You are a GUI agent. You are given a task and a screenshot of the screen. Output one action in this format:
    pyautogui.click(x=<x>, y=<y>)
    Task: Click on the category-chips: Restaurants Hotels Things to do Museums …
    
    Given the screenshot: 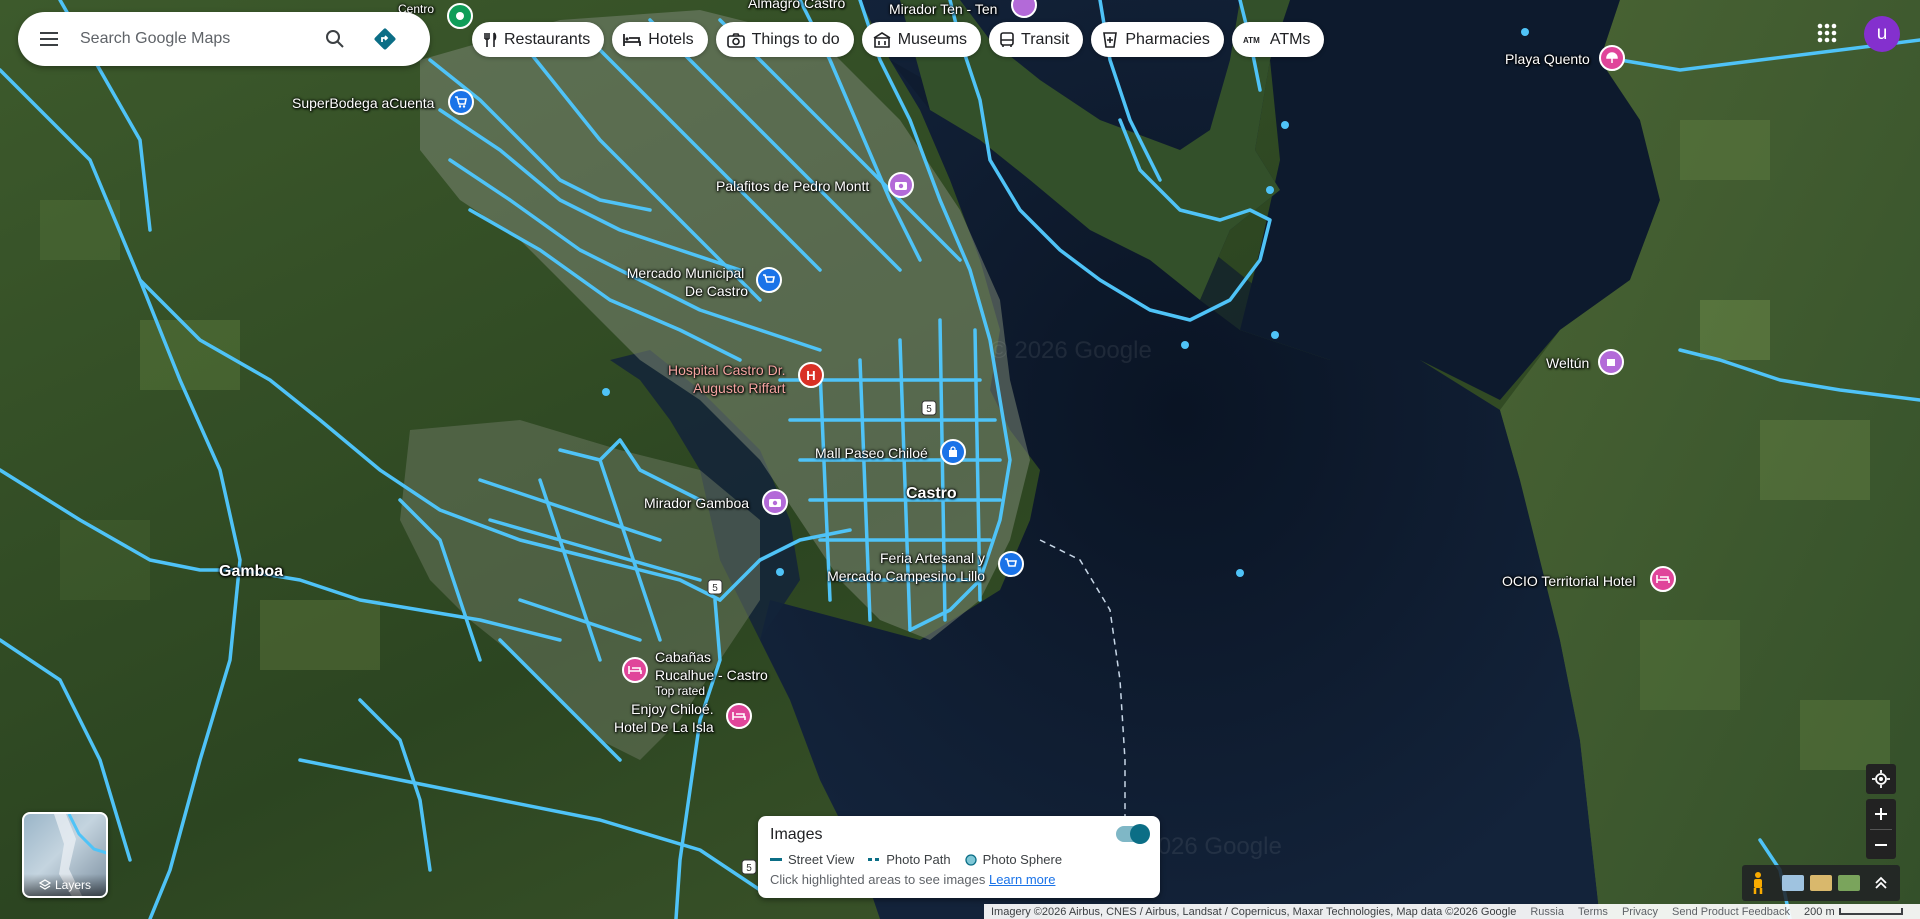 What is the action you would take?
    pyautogui.click(x=898, y=39)
    